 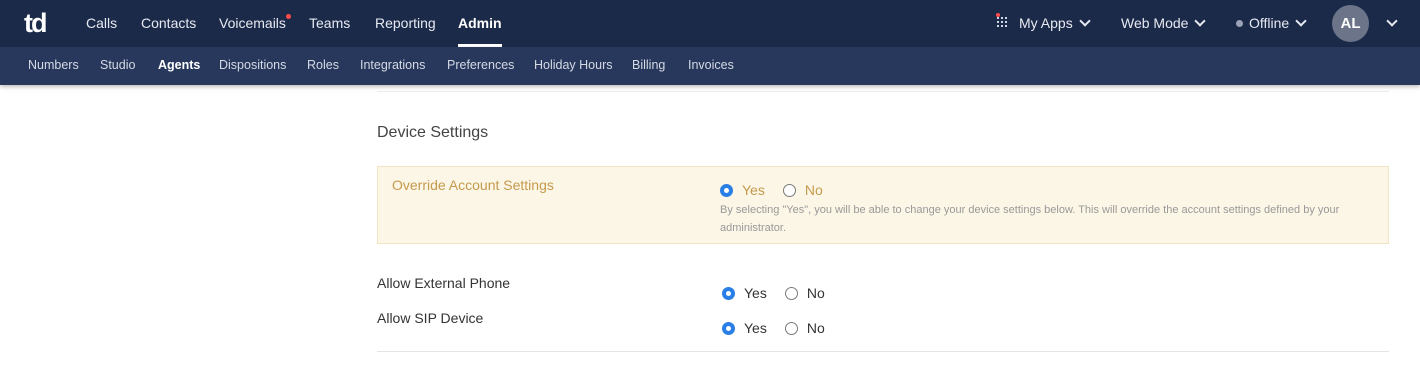 I want to click on device-settings-title: Device Settings, so click(x=433, y=132).